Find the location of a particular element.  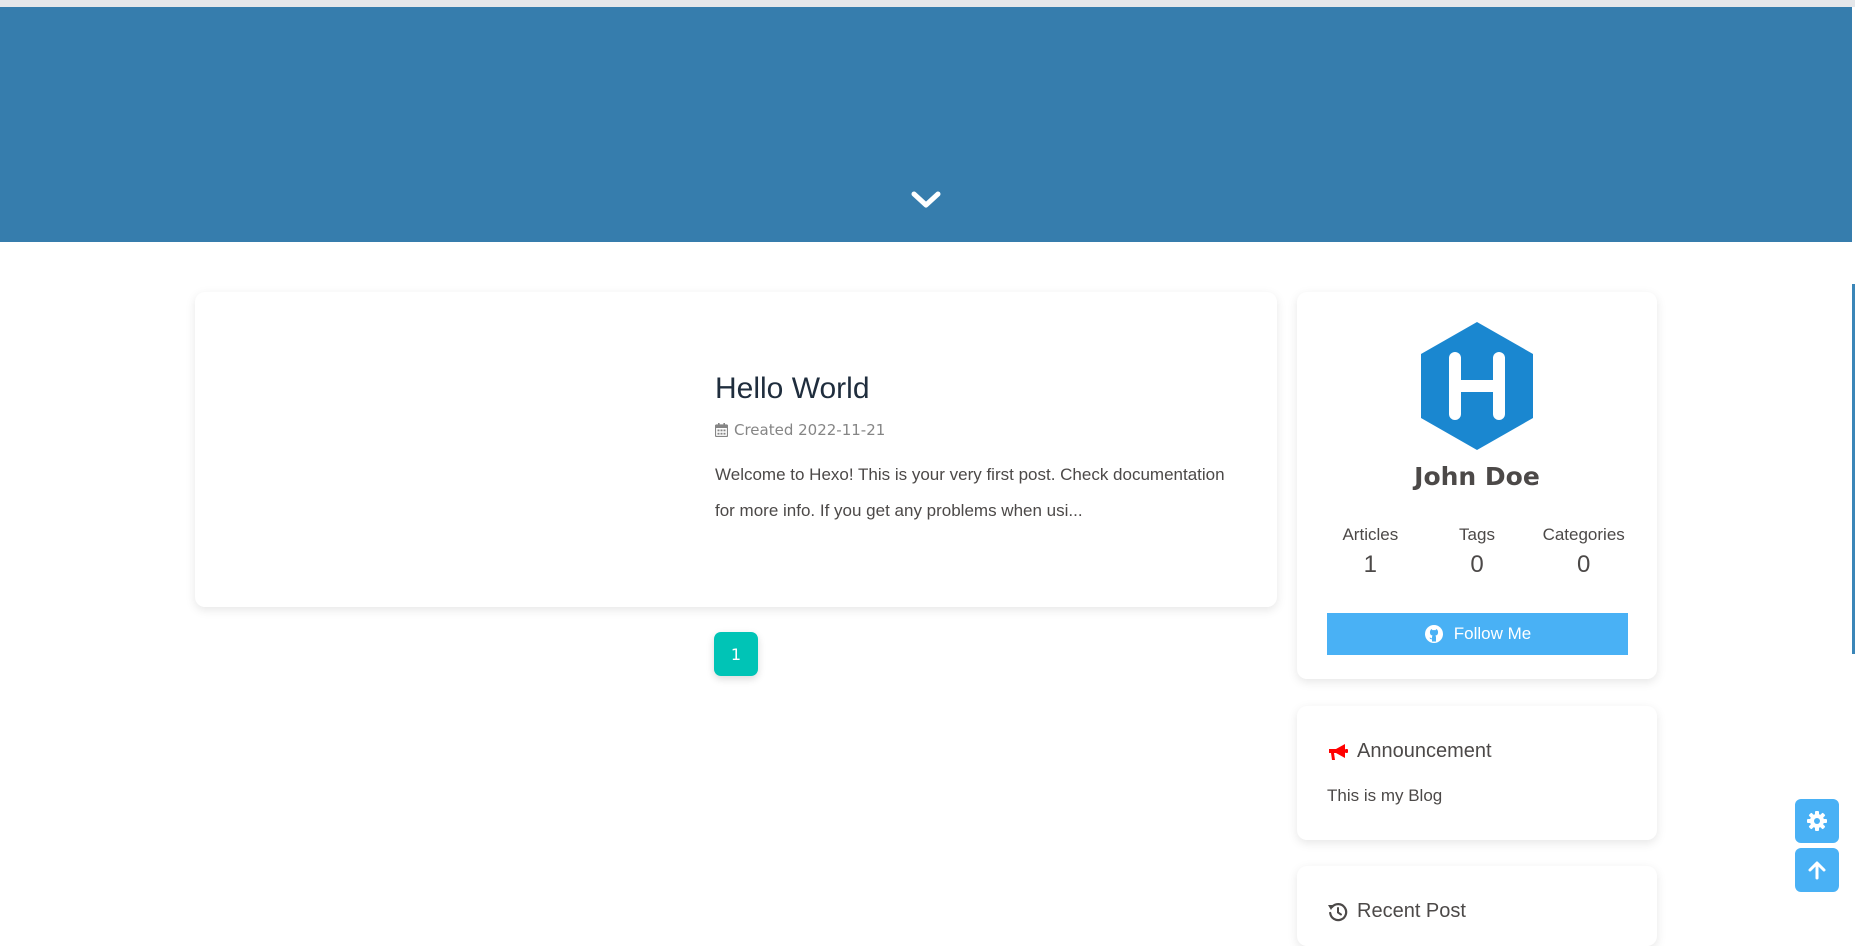

history-icon is located at coordinates (1338, 911).